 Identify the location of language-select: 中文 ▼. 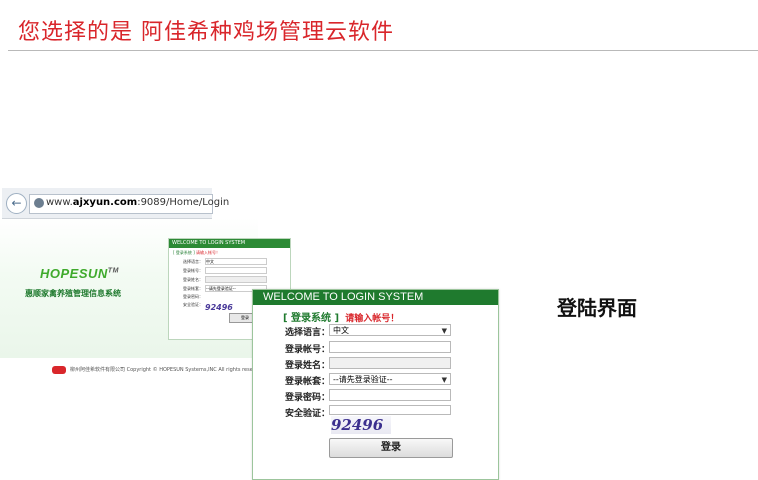
(390, 330).